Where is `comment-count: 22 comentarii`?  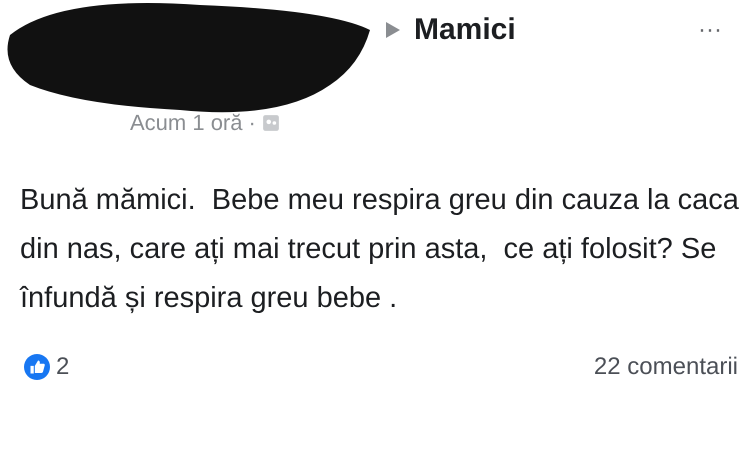 comment-count: 22 comentarii is located at coordinates (666, 367).